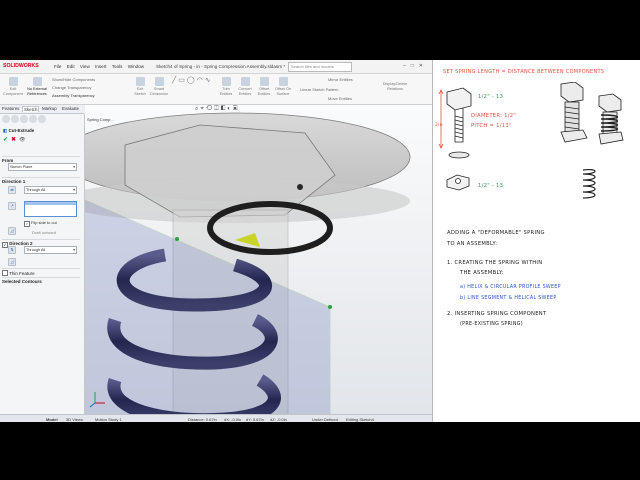 The image size is (640, 480). Describe the element at coordinates (611, 119) in the screenshot. I see `spring-bolt-drawing` at that location.